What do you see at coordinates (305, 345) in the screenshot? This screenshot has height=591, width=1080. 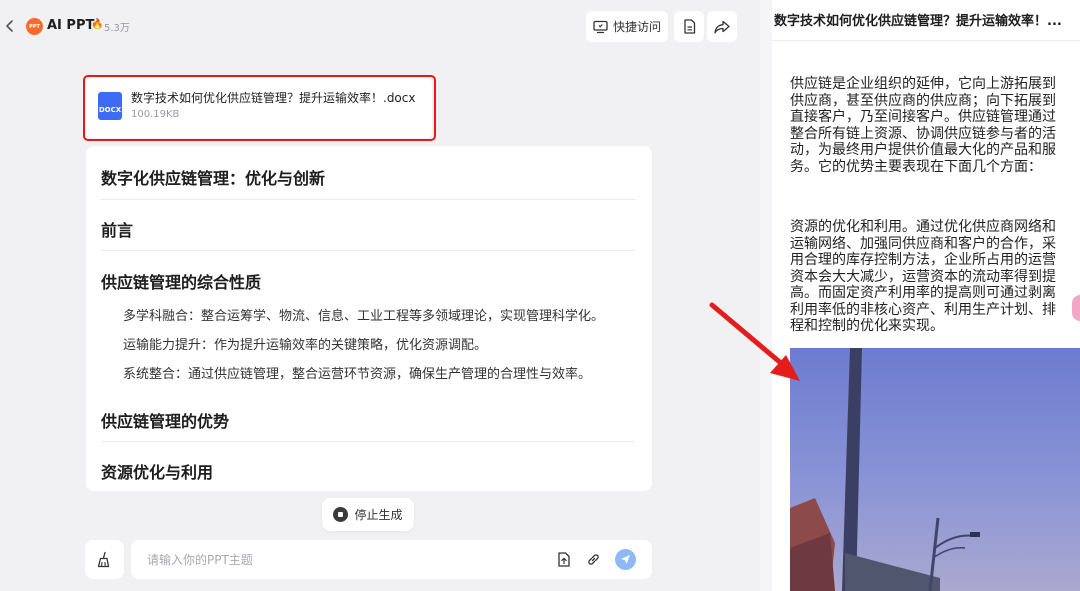 I see `outline-item: 运输能力提升：作为提升运输效率的关键策略，优化资源调配。` at bounding box center [305, 345].